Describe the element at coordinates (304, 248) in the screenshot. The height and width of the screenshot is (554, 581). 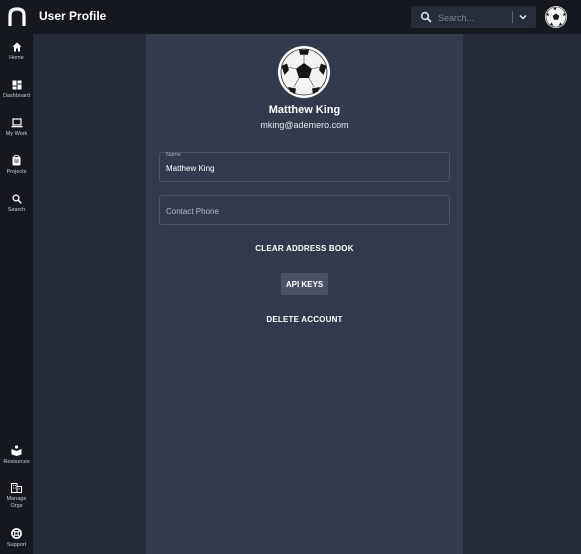
I see `clear-address-book-button: CLEAR ADDRESS BOOK` at that location.